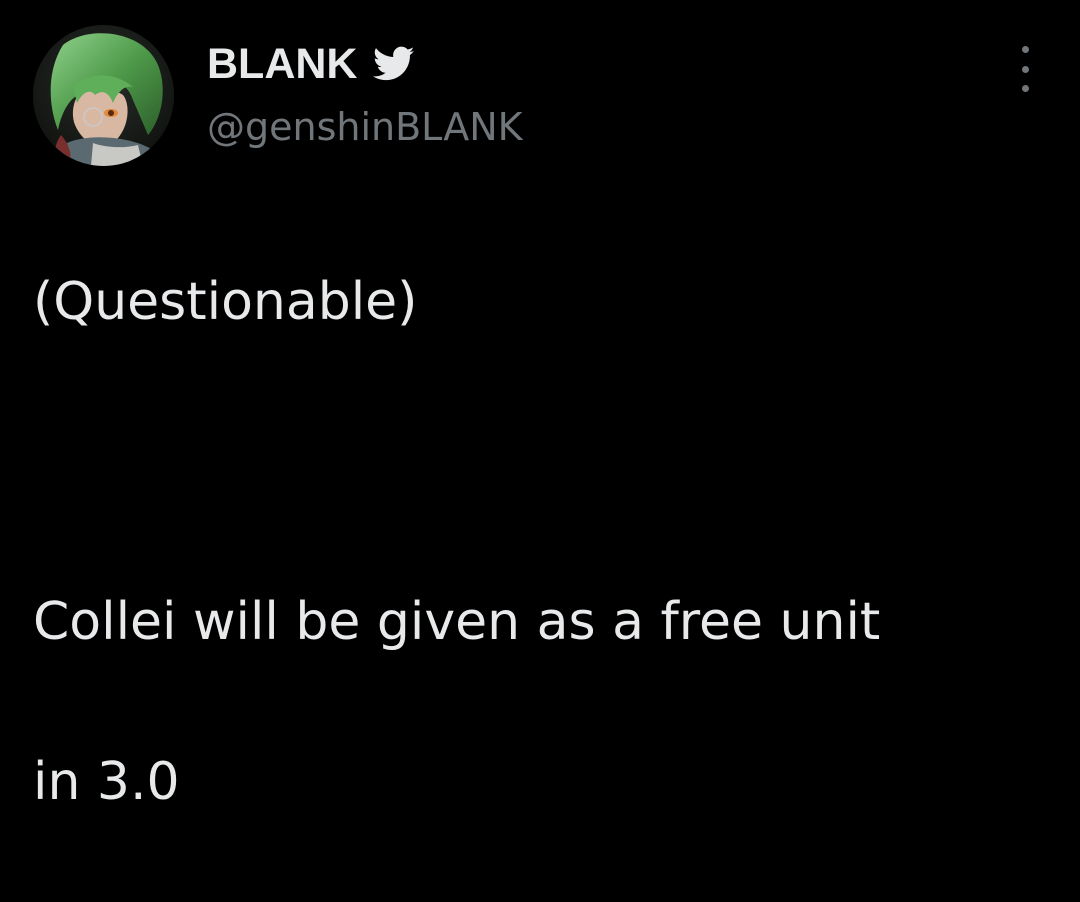 This screenshot has width=1080, height=902. I want to click on avatar, so click(103, 95).